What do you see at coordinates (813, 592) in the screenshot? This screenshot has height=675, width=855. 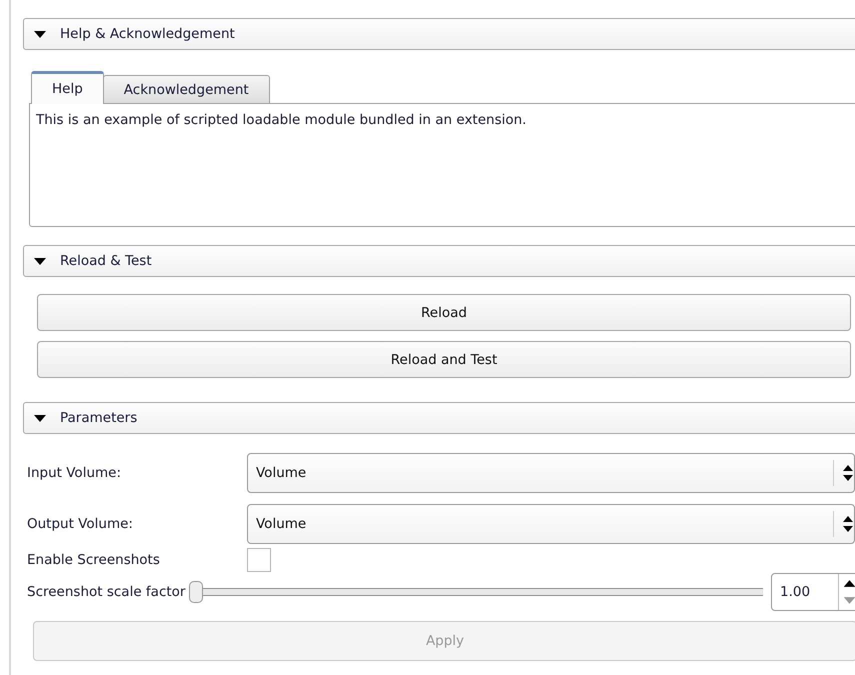 I see `spin-box: 1.00` at bounding box center [813, 592].